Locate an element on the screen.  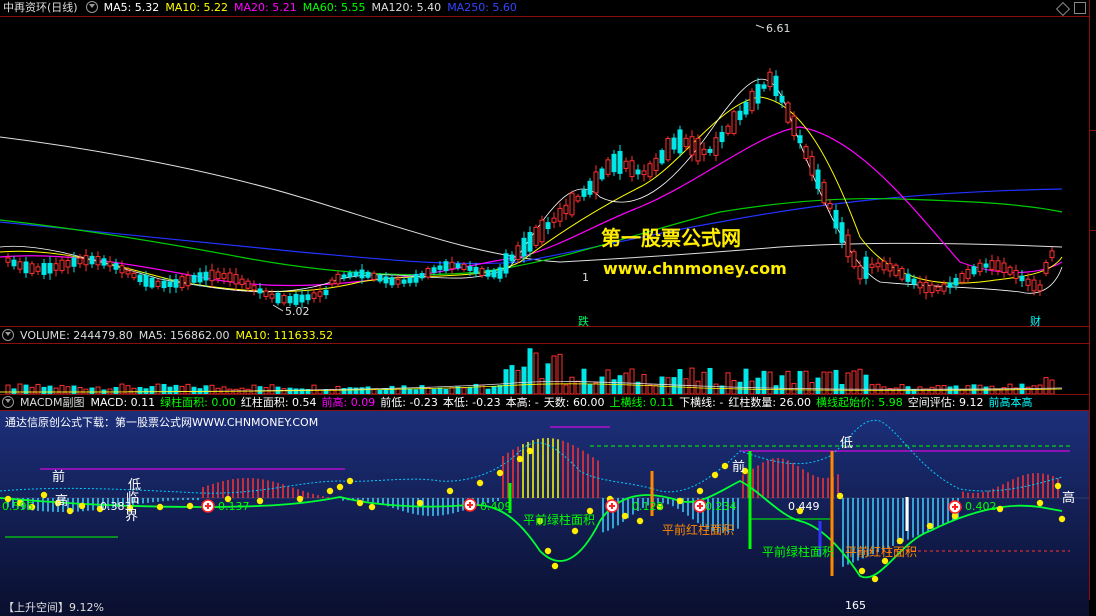
macd-annotation: 0.234 is located at coordinates (721, 506).